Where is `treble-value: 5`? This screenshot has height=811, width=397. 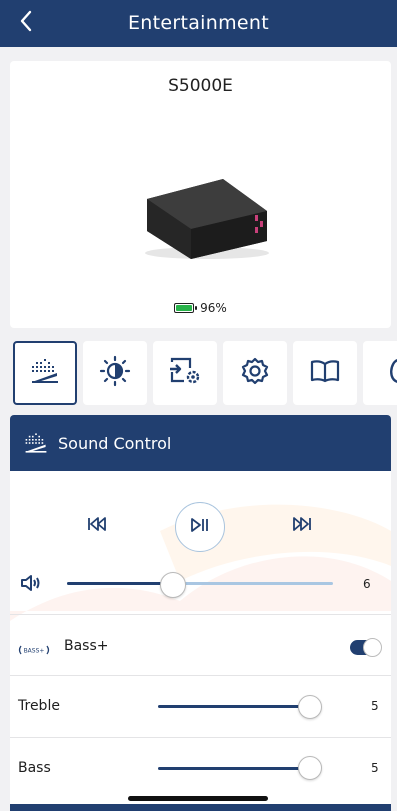
treble-value: 5 is located at coordinates (375, 706).